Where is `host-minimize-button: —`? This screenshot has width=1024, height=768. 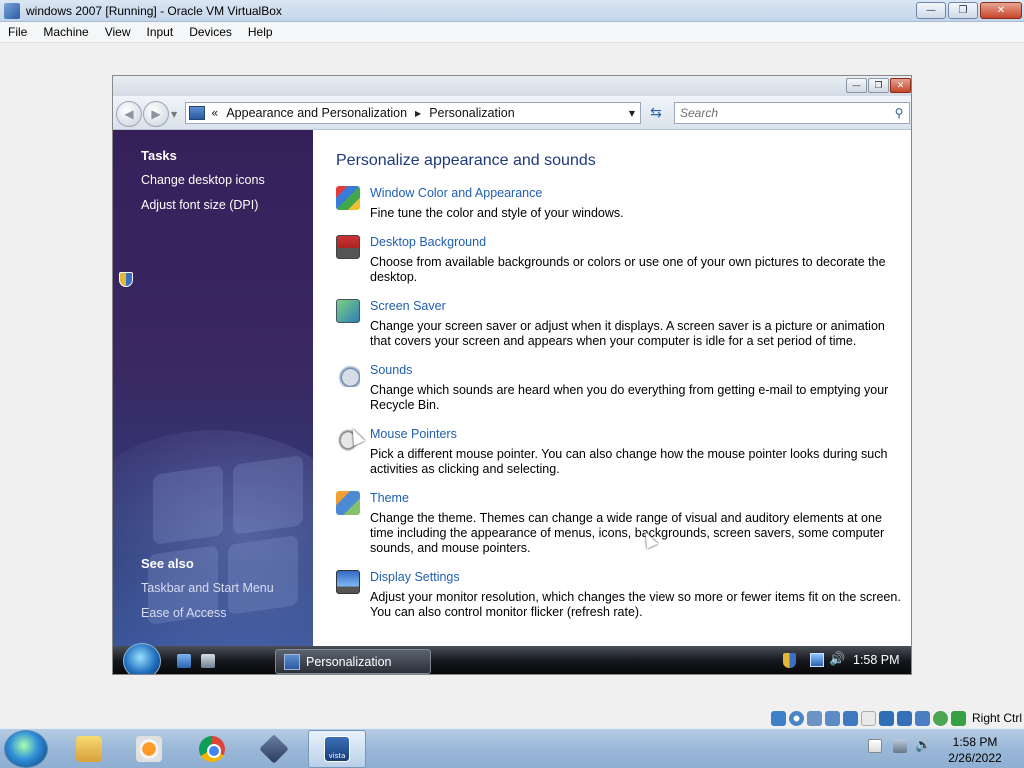 host-minimize-button: — is located at coordinates (931, 10).